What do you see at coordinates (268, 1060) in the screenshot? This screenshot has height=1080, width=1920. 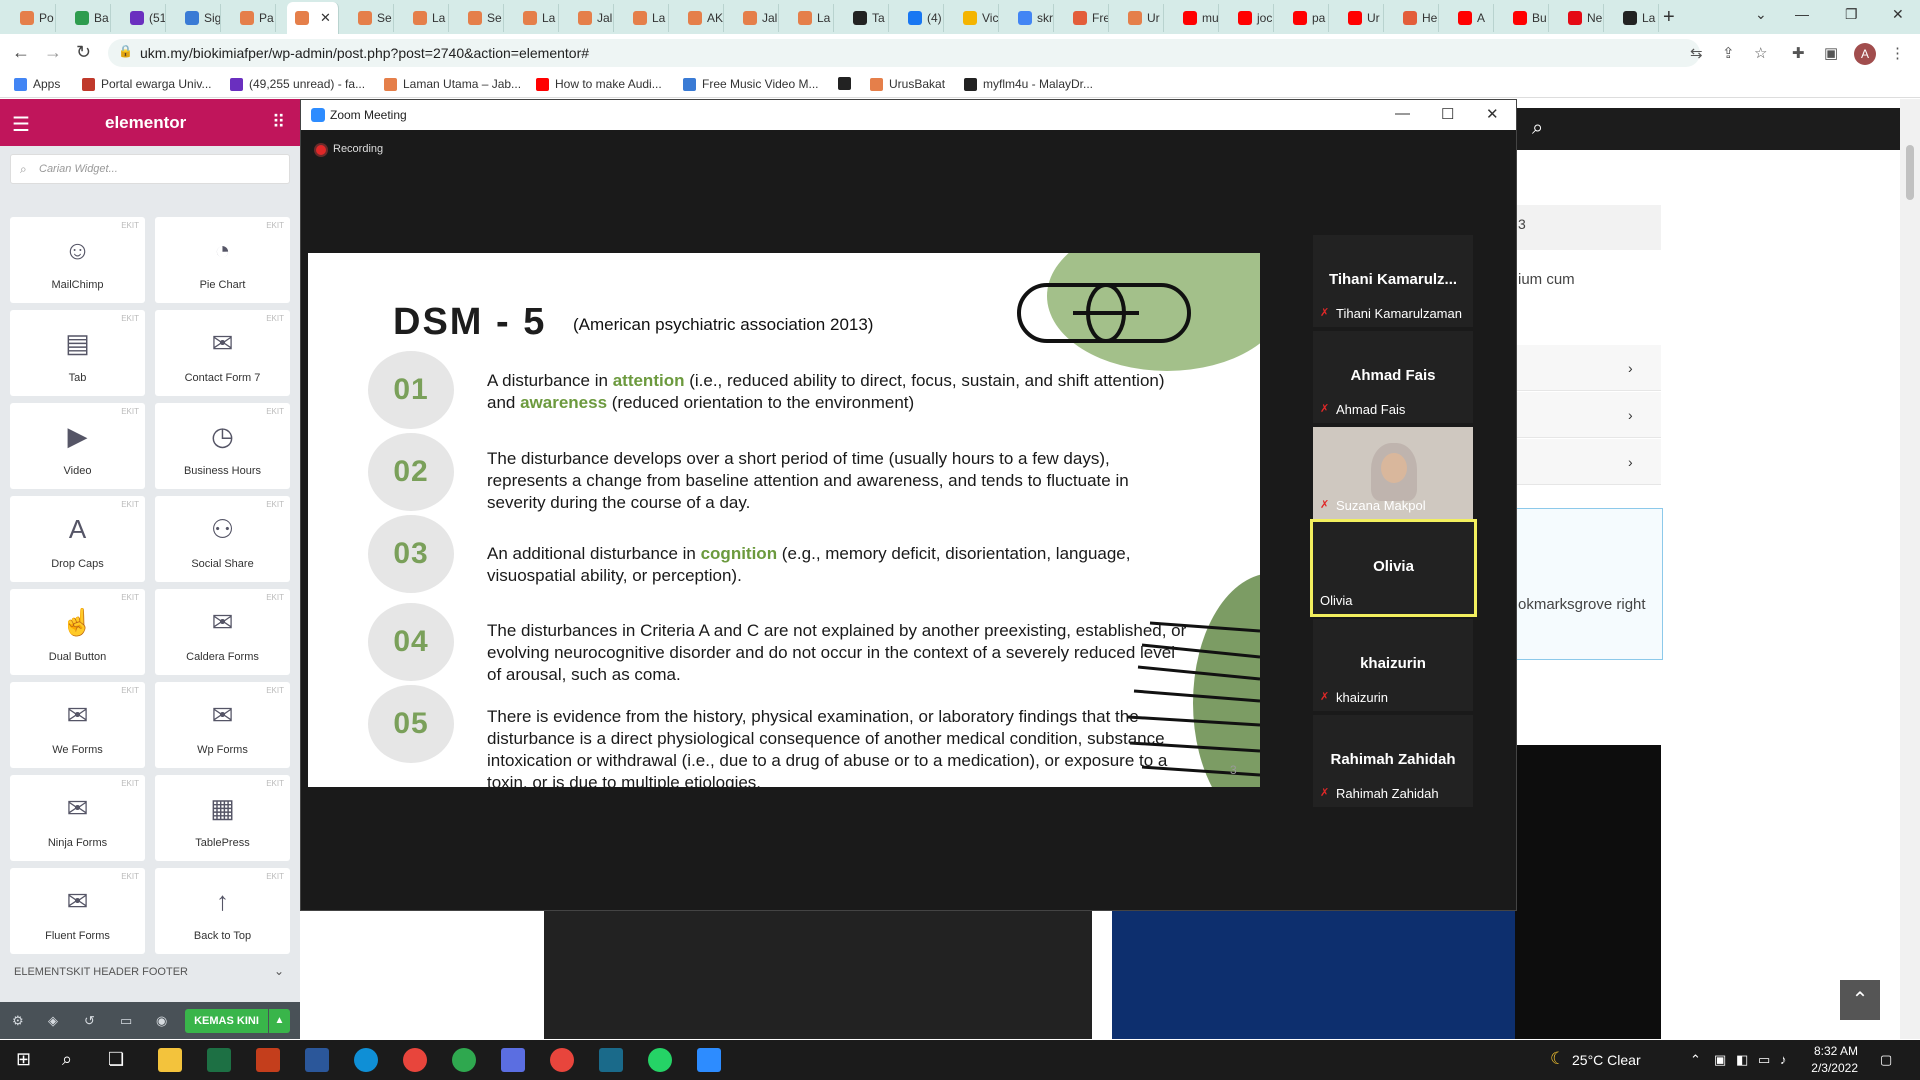 I see `powerpoint-icon` at bounding box center [268, 1060].